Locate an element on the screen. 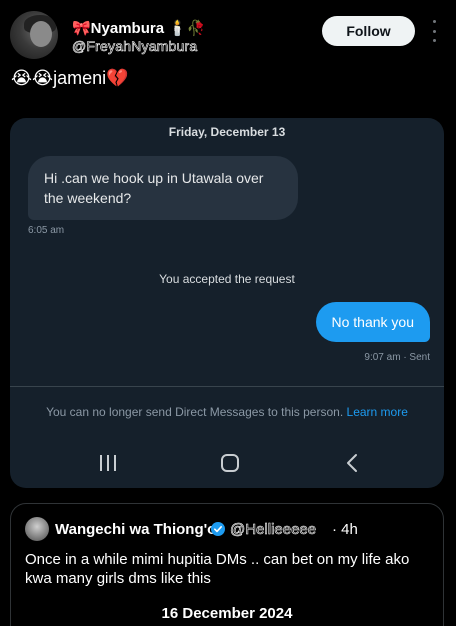 This screenshot has height=626, width=456. quoted-author-handle: @Hellieeeee is located at coordinates (273, 530).